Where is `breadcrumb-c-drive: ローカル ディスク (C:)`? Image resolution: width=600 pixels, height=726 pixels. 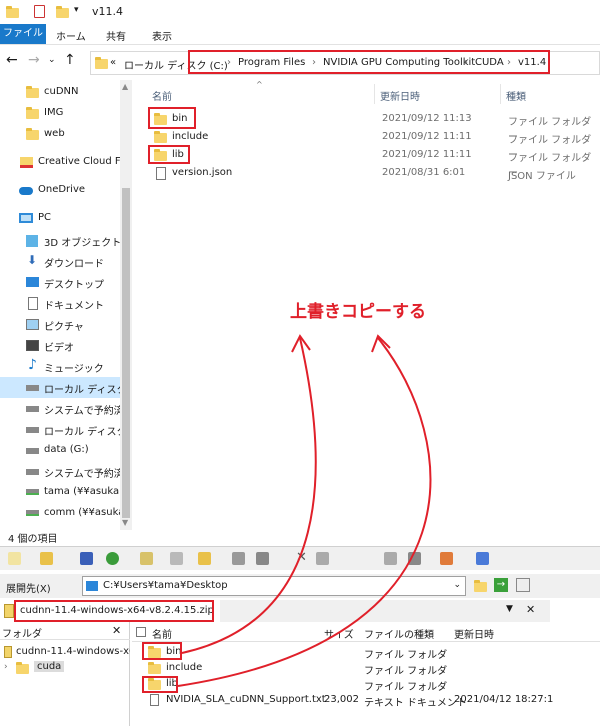 breadcrumb-c-drive: ローカル ディスク (C:) is located at coordinates (176, 64).